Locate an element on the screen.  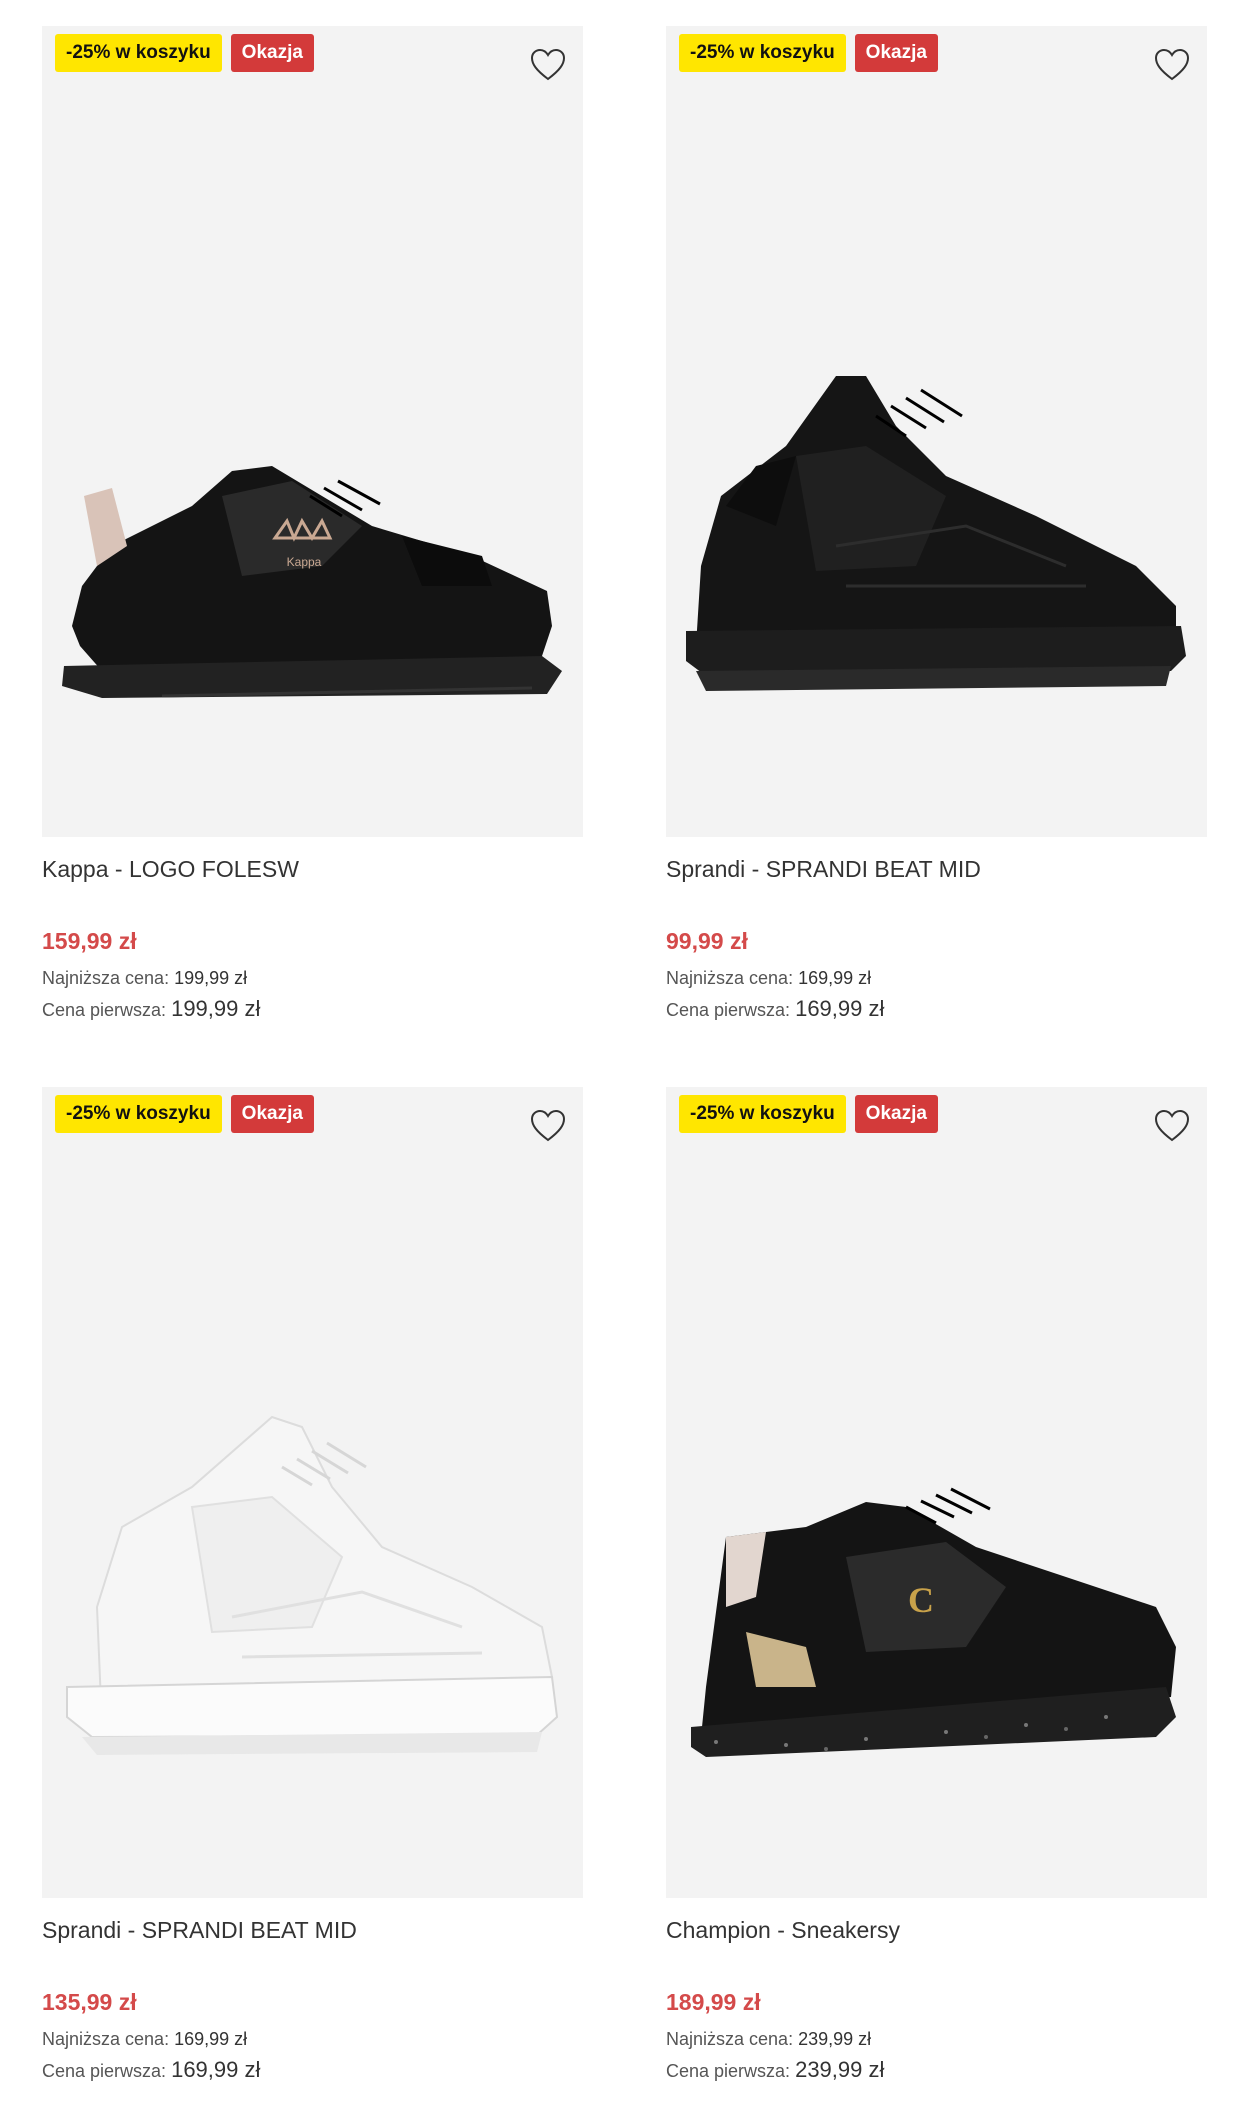
kappa-logo: Kappa is located at coordinates (304, 562).